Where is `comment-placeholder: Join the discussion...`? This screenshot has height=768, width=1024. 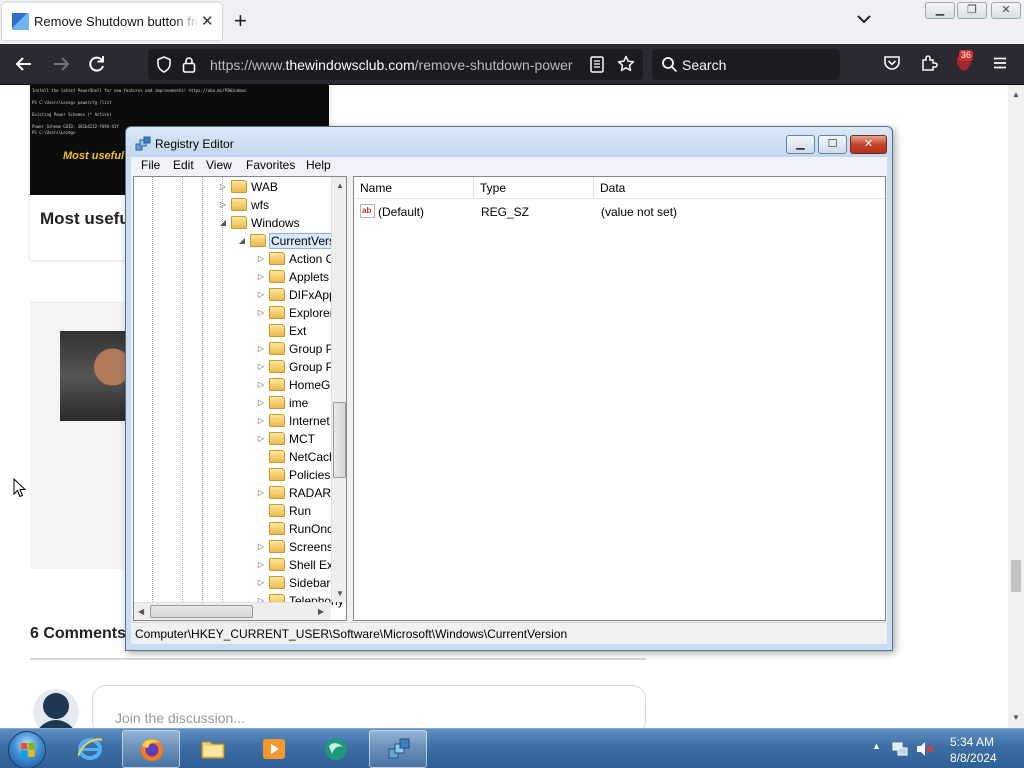 comment-placeholder: Join the discussion... is located at coordinates (180, 718).